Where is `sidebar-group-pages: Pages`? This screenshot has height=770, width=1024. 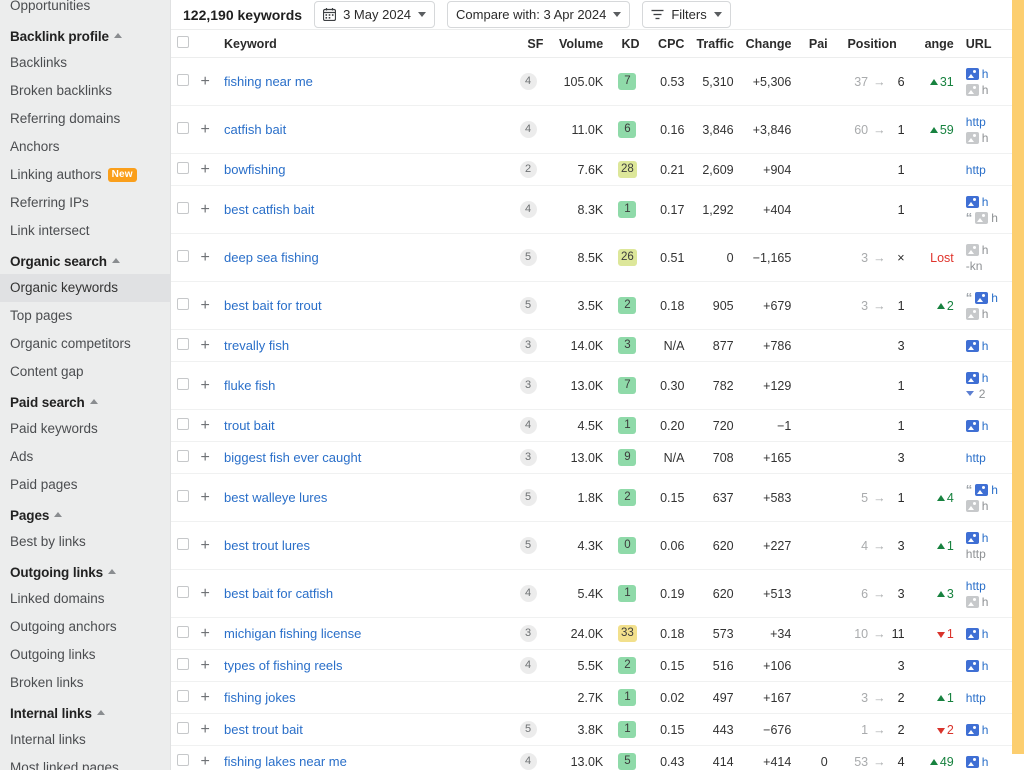 sidebar-group-pages: Pages is located at coordinates (85, 513).